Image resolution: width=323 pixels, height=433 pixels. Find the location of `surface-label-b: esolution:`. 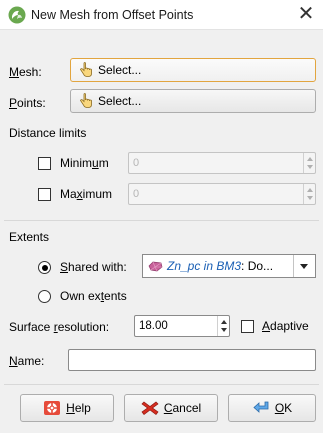

surface-label-b: esolution: is located at coordinates (83, 327).